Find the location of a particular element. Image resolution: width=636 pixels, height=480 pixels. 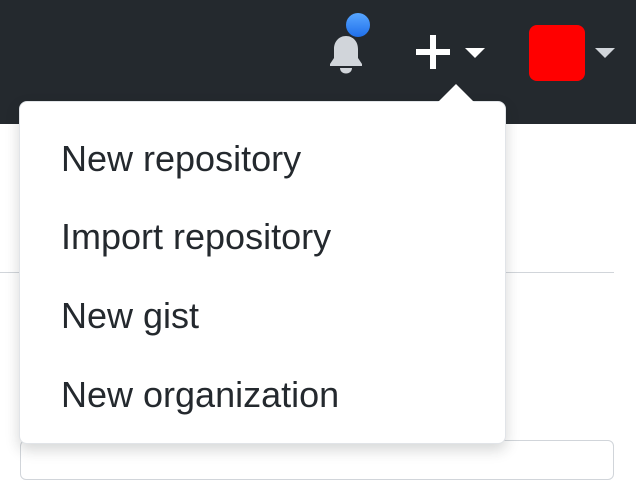

avatar is located at coordinates (557, 53).